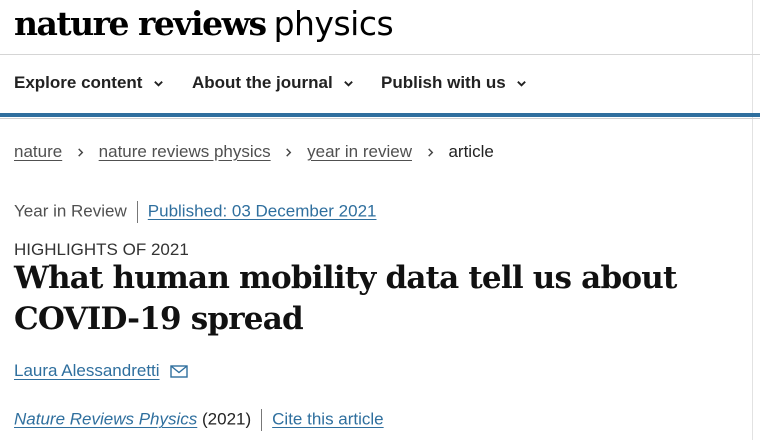 The height and width of the screenshot is (440, 760). What do you see at coordinates (87, 370) in the screenshot?
I see `author-link: Laura Alessandretti` at bounding box center [87, 370].